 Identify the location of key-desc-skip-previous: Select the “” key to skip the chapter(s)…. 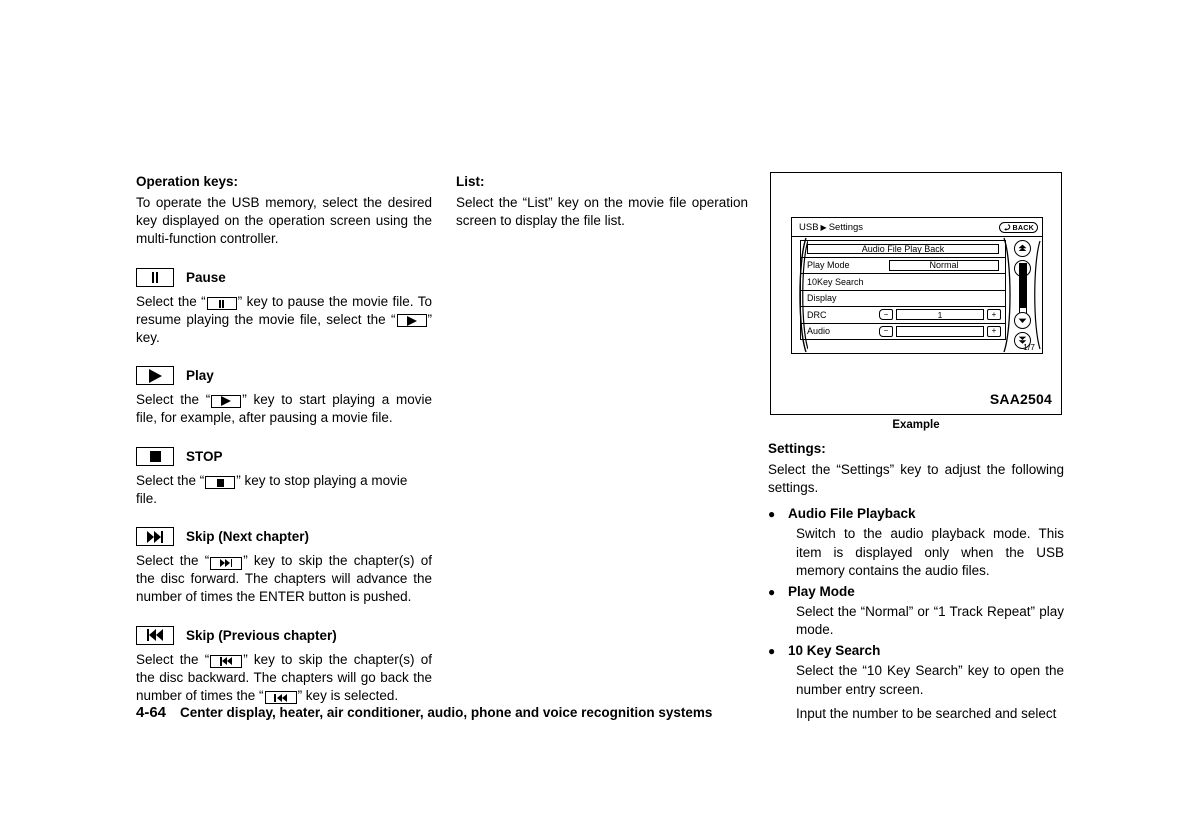
(284, 678).